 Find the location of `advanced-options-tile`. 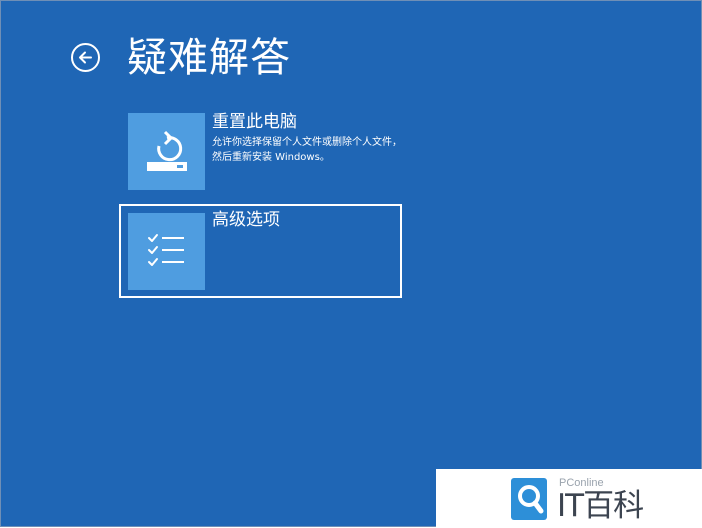

advanced-options-tile is located at coordinates (166, 251).